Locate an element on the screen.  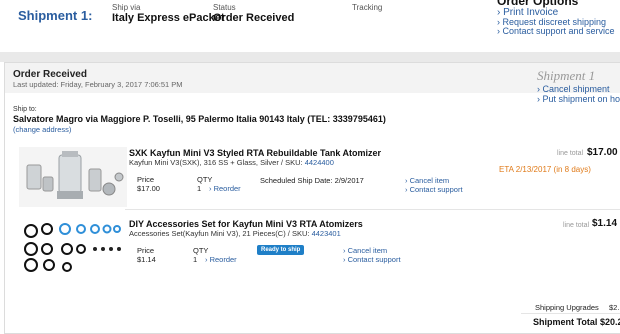
status-value: Order Received is located at coordinates (254, 18).